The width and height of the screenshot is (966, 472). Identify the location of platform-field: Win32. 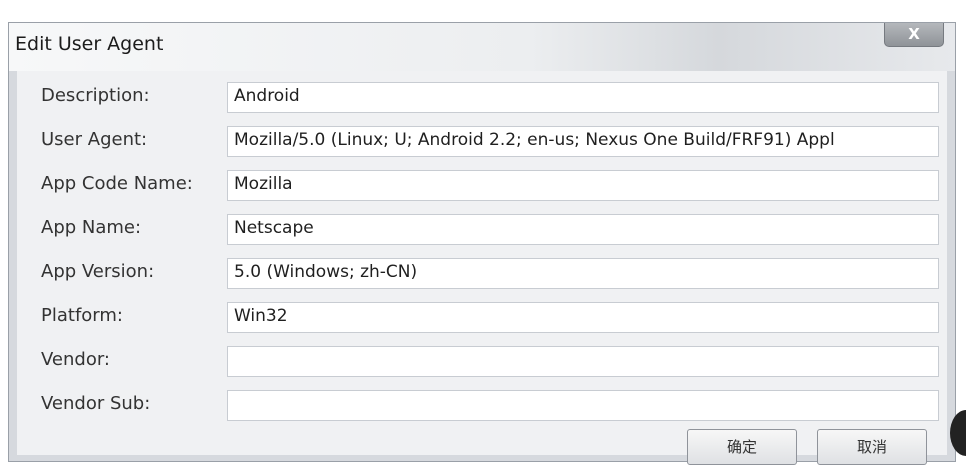
(583, 317).